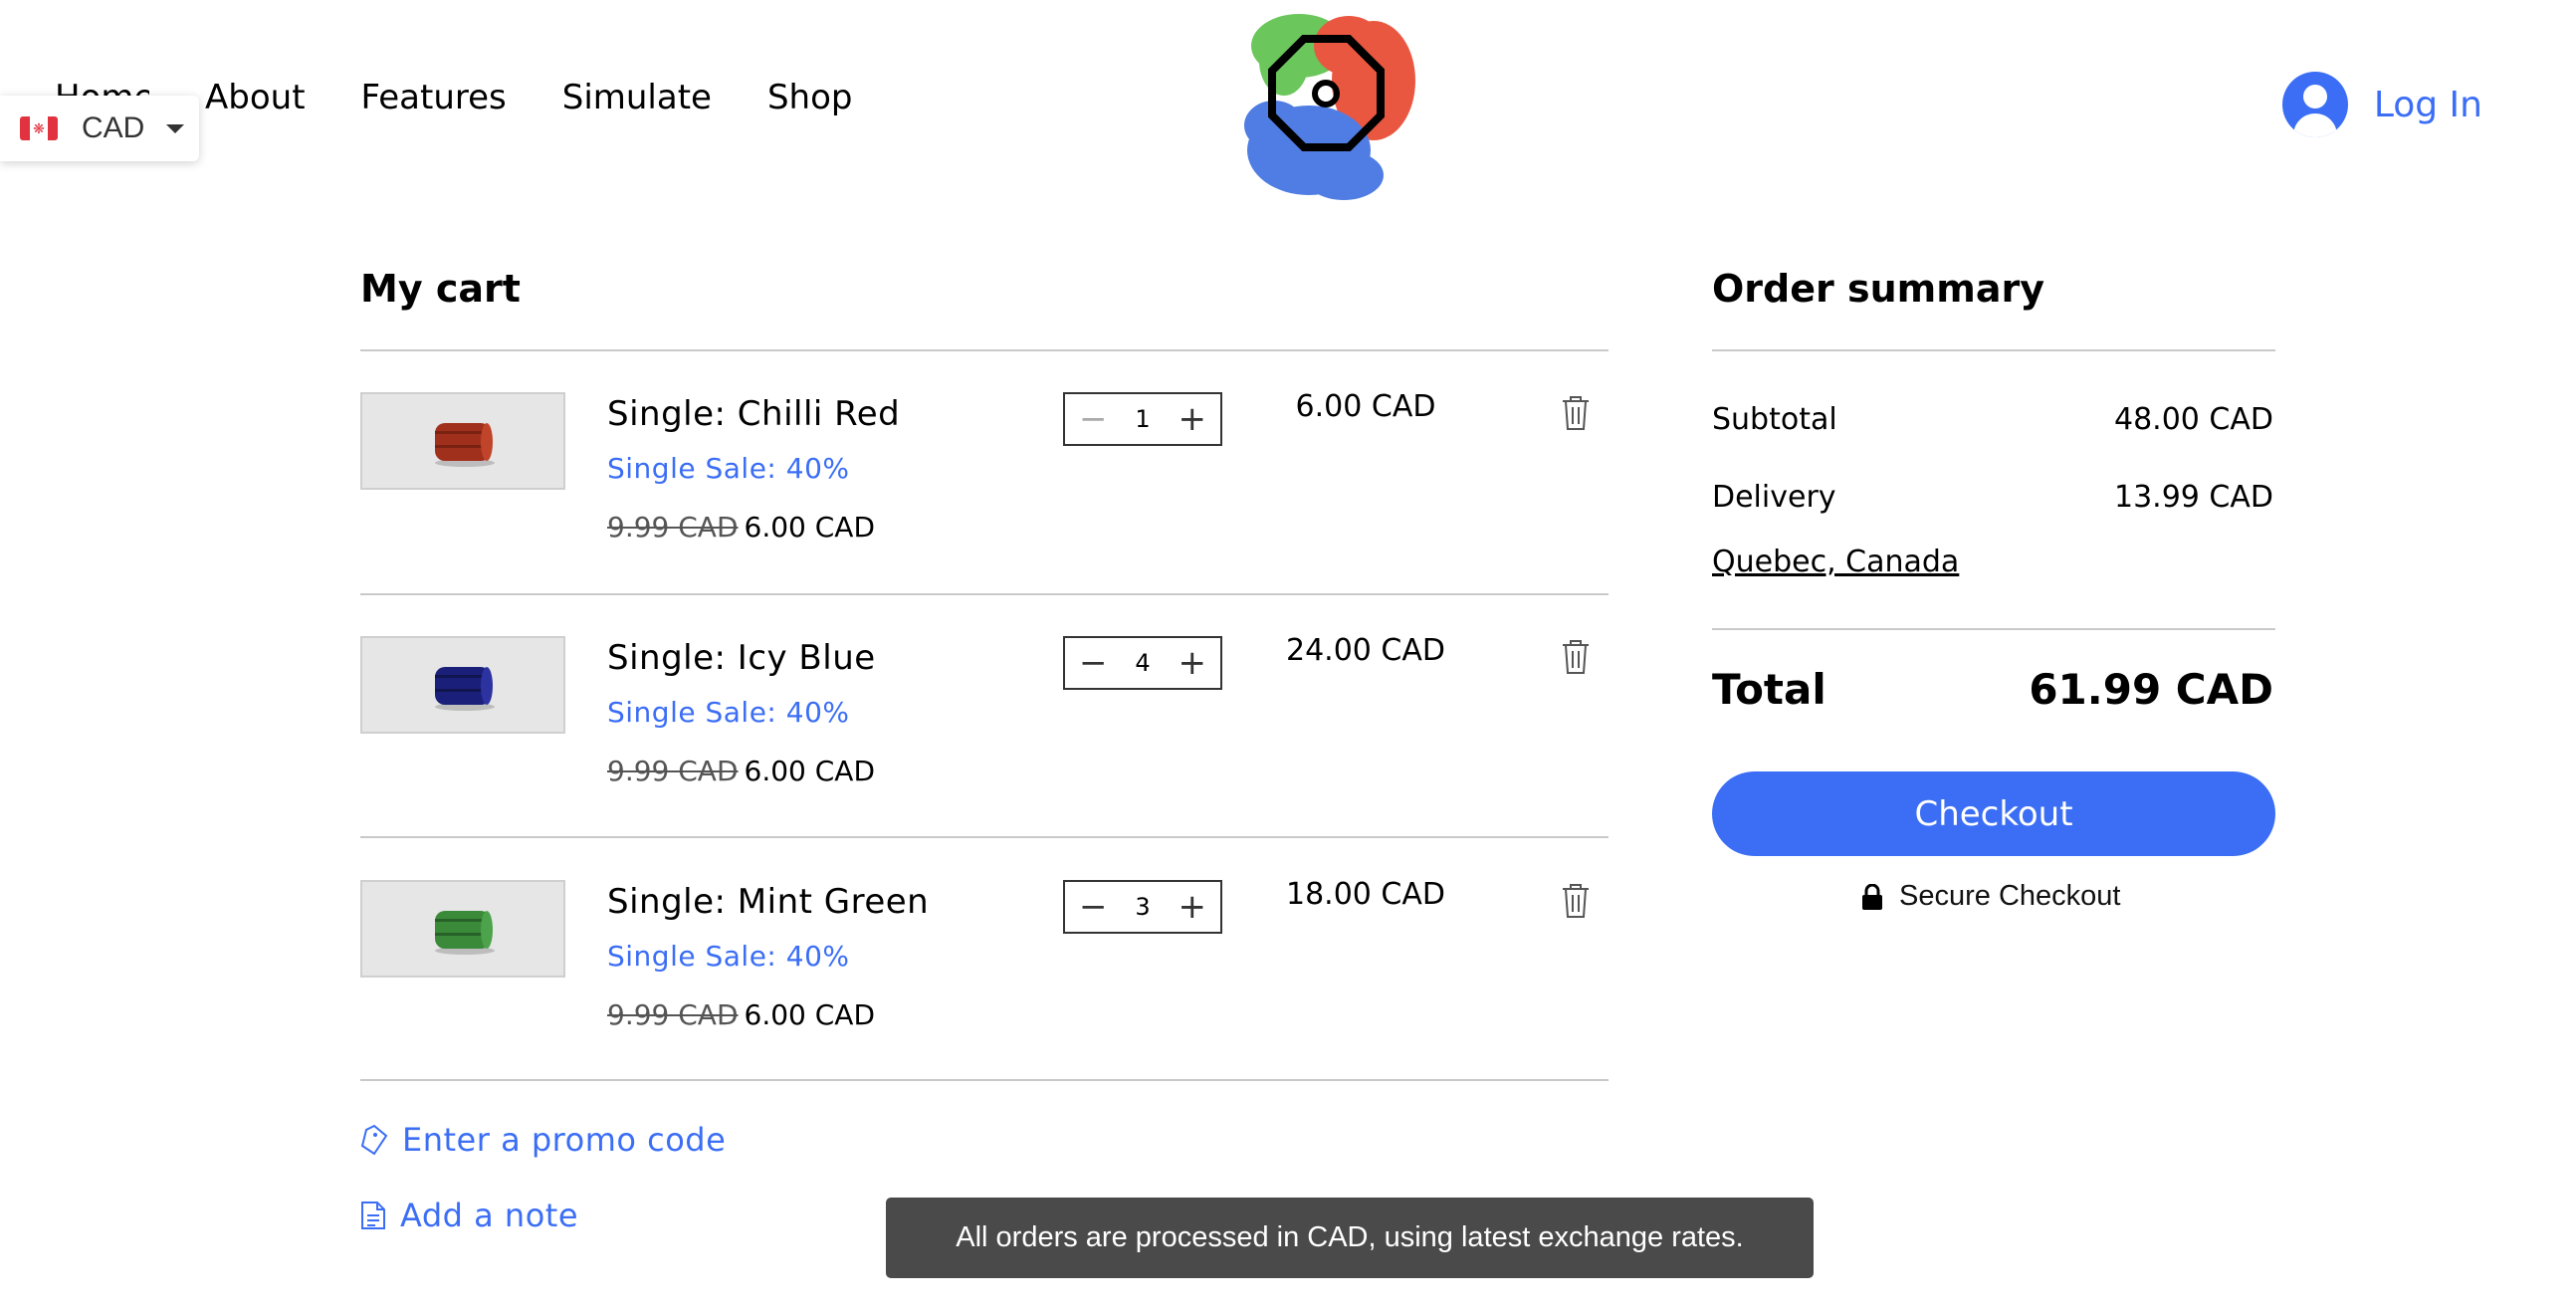 Image resolution: width=2576 pixels, height=1312 pixels. I want to click on note-icon, so click(373, 1215).